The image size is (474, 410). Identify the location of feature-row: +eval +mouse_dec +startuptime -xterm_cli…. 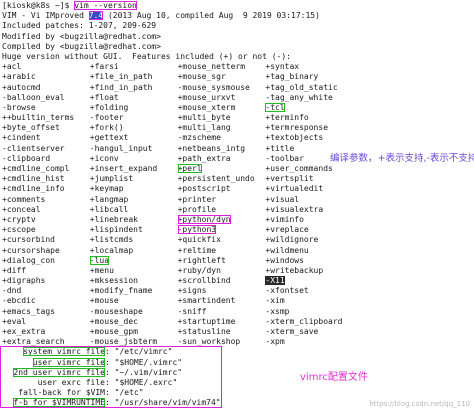
(237, 322).